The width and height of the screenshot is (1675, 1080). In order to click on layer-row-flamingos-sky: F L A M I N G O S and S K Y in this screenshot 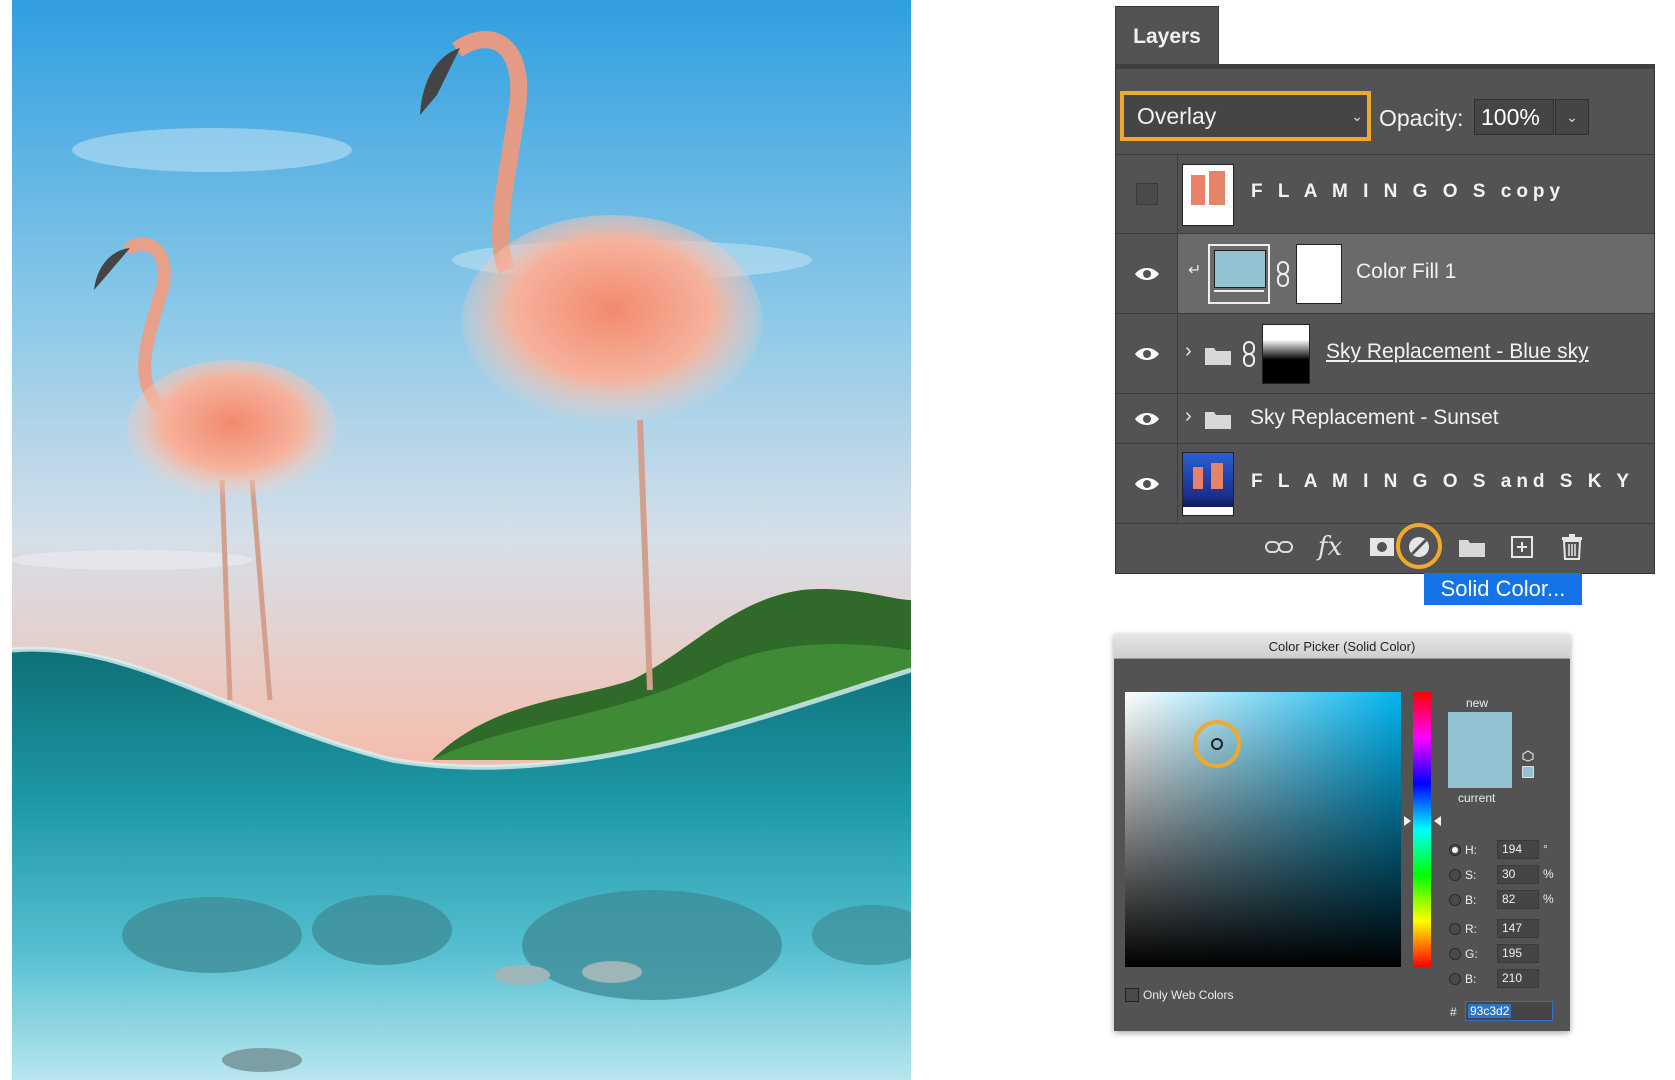, I will do `click(1385, 484)`.